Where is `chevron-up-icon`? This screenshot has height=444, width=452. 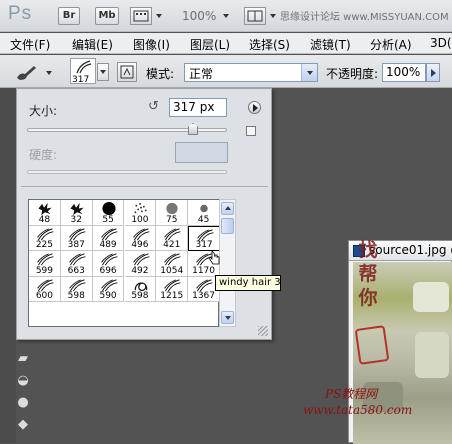
chevron-up-icon is located at coordinates (228, 208).